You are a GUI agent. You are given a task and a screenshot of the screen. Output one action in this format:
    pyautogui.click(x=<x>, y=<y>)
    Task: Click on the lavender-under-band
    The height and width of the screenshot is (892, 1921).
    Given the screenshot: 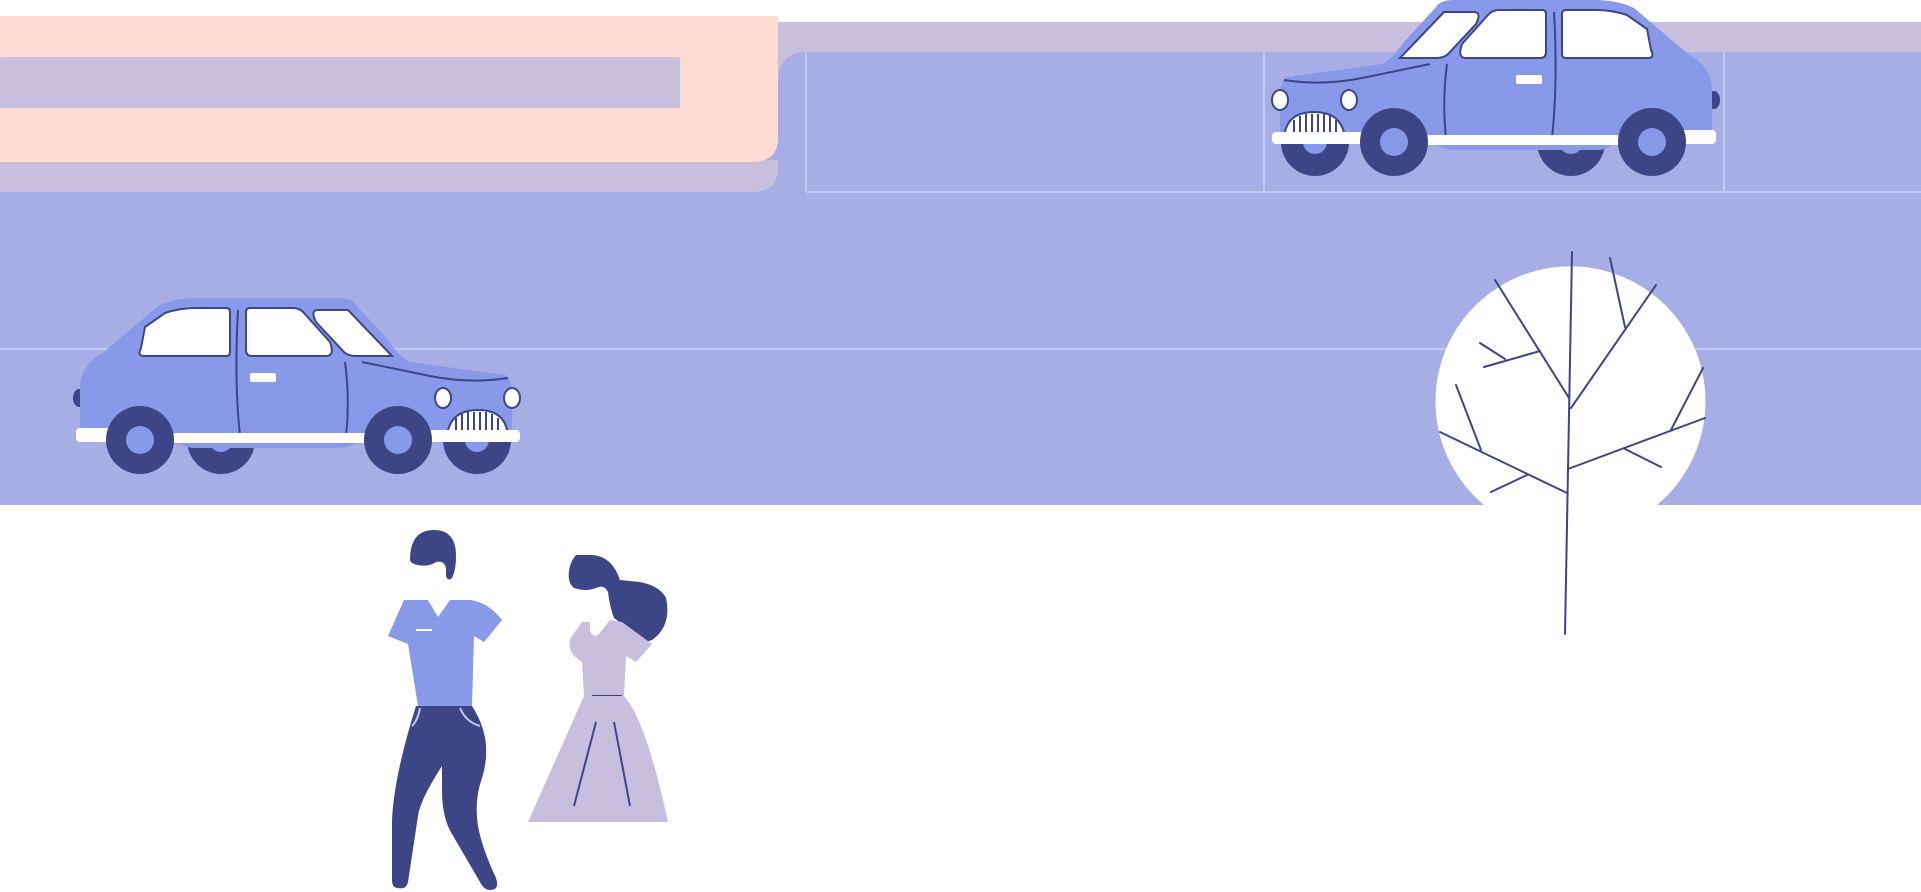 What is the action you would take?
    pyautogui.click(x=389, y=176)
    